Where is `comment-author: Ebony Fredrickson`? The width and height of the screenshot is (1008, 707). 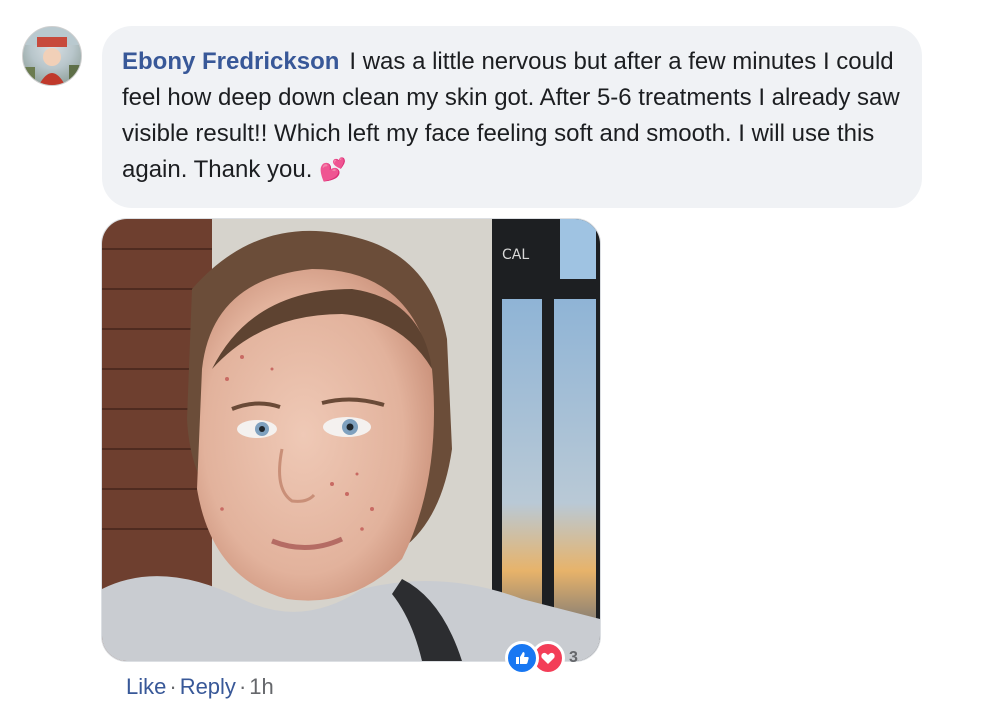
comment-author: Ebony Fredrickson is located at coordinates (230, 61).